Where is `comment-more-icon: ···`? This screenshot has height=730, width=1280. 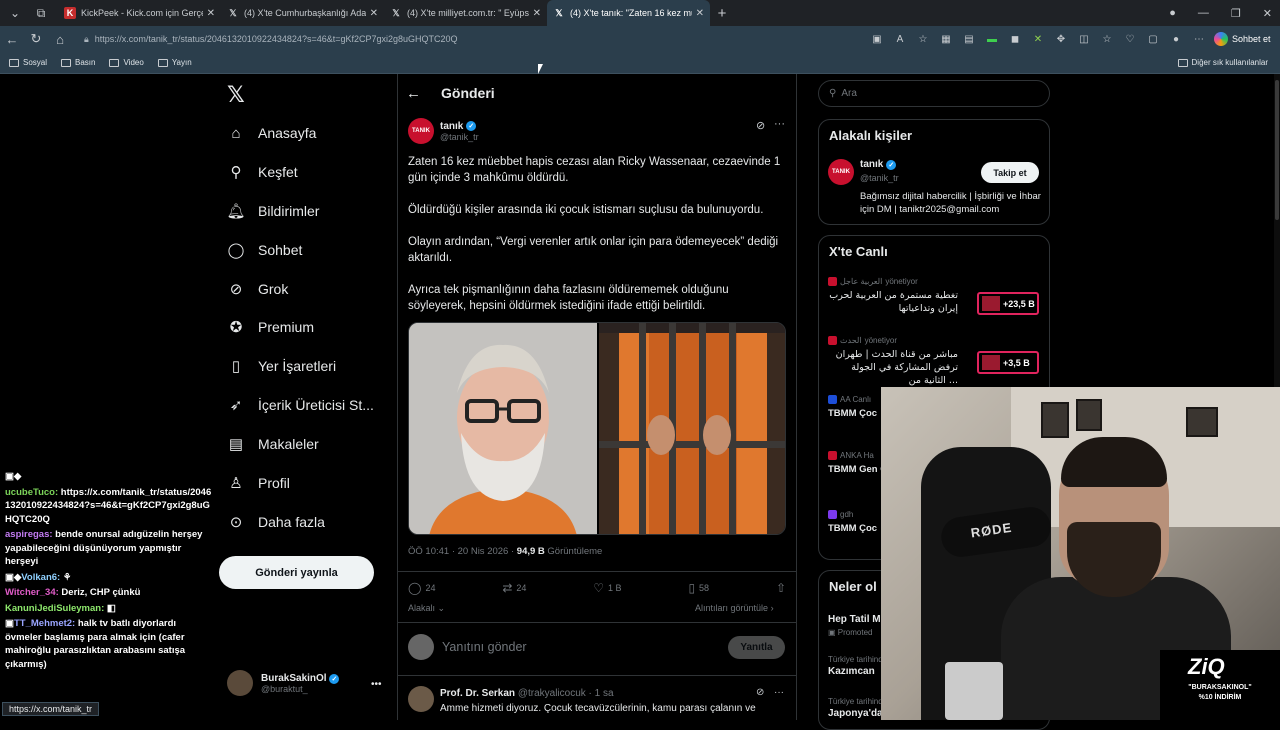 comment-more-icon: ··· is located at coordinates (779, 692).